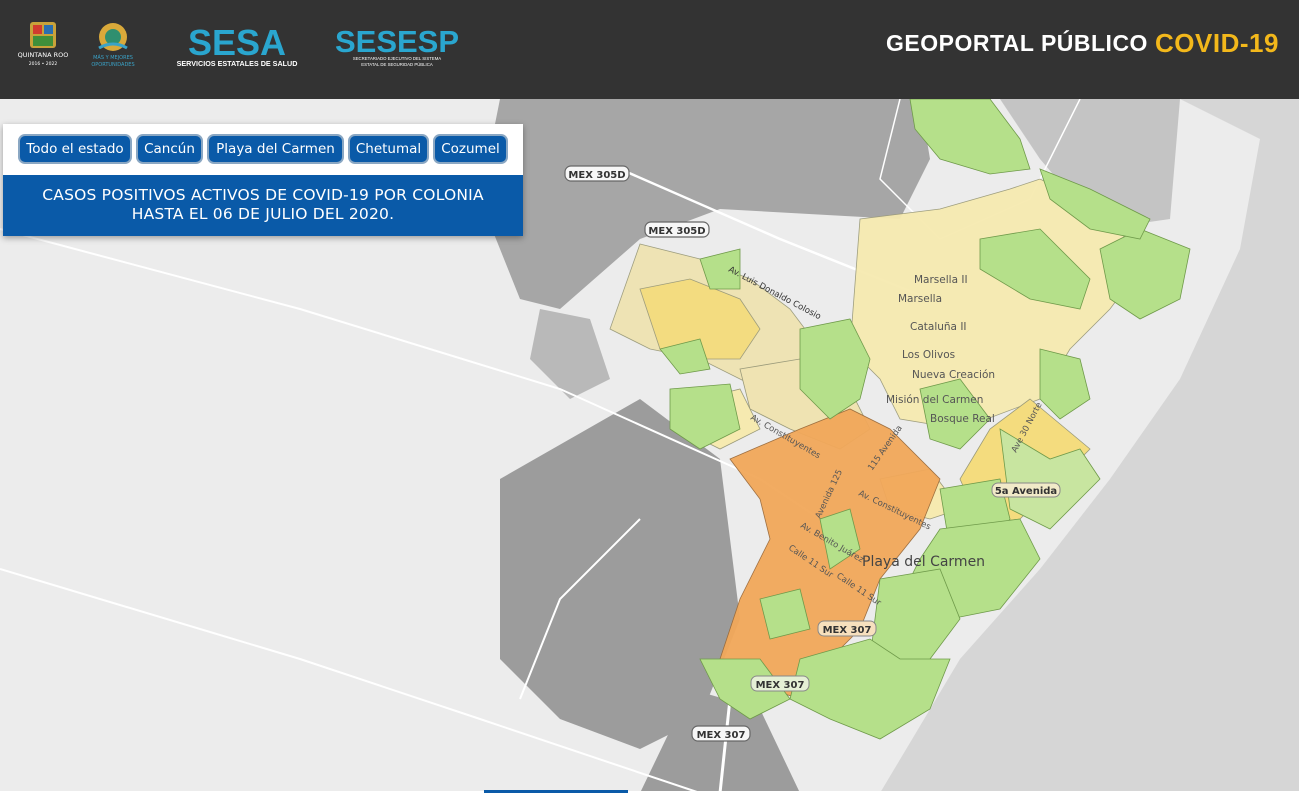  I want to click on road-shield-mex307-2: MEX 307, so click(780, 683).